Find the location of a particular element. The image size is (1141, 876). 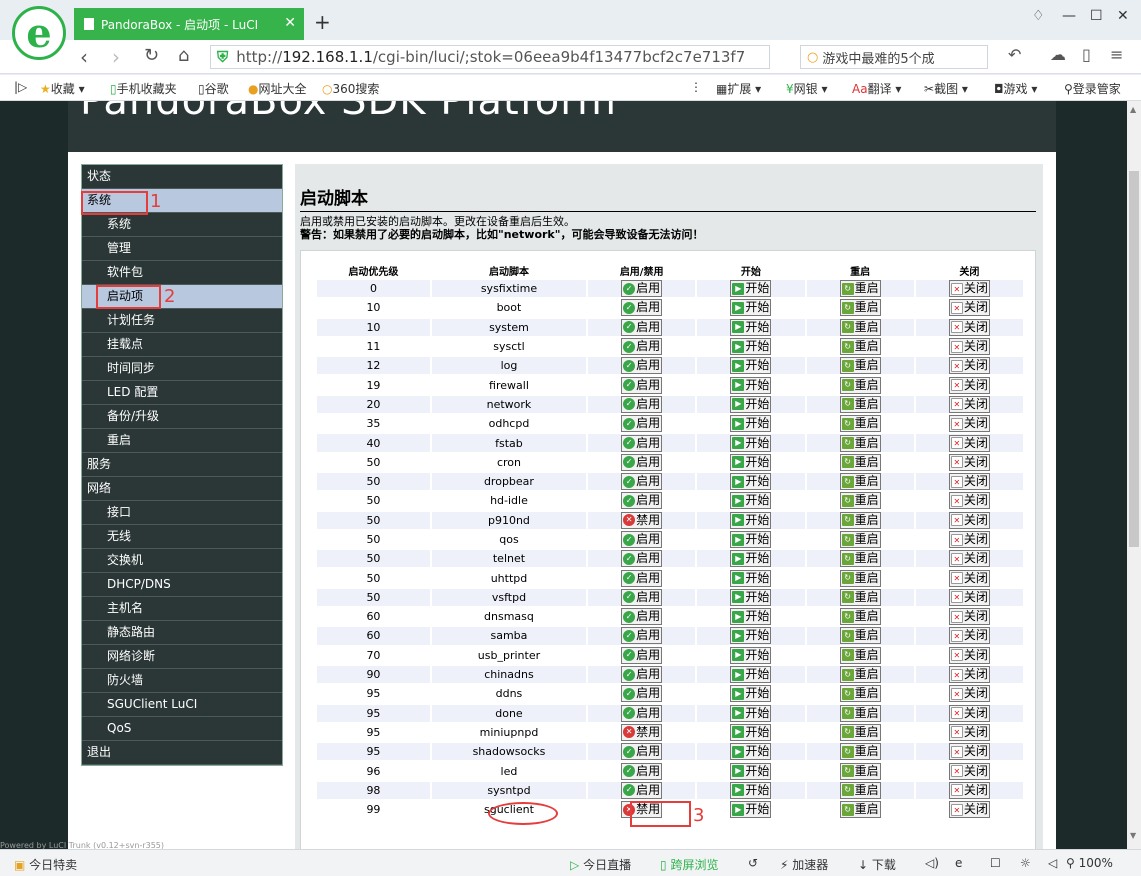

sidebar-item-10: 备份/升级 is located at coordinates (182, 417).